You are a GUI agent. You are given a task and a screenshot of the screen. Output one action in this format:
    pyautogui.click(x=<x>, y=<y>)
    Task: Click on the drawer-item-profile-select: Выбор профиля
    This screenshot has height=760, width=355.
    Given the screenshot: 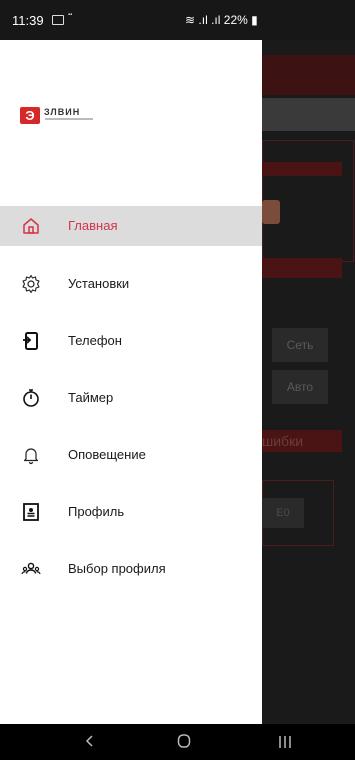 What is the action you would take?
    pyautogui.click(x=131, y=569)
    